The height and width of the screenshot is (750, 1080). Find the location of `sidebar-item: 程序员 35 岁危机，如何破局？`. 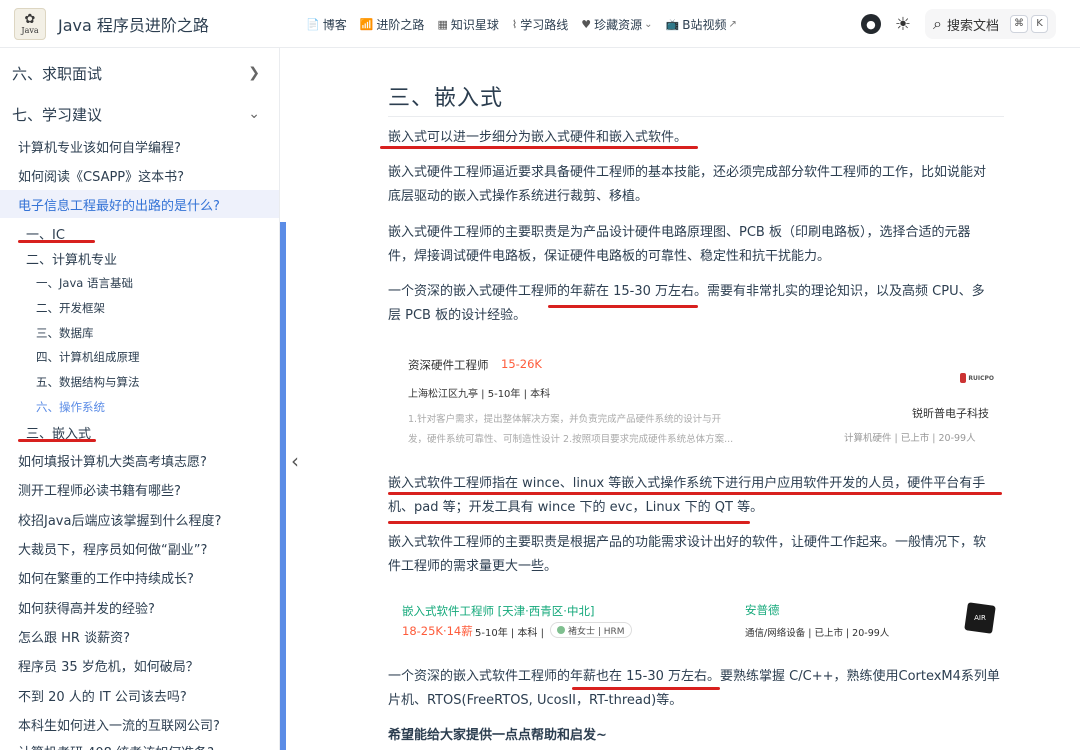

sidebar-item: 程序员 35 岁危机，如何破局？ is located at coordinates (108, 665).